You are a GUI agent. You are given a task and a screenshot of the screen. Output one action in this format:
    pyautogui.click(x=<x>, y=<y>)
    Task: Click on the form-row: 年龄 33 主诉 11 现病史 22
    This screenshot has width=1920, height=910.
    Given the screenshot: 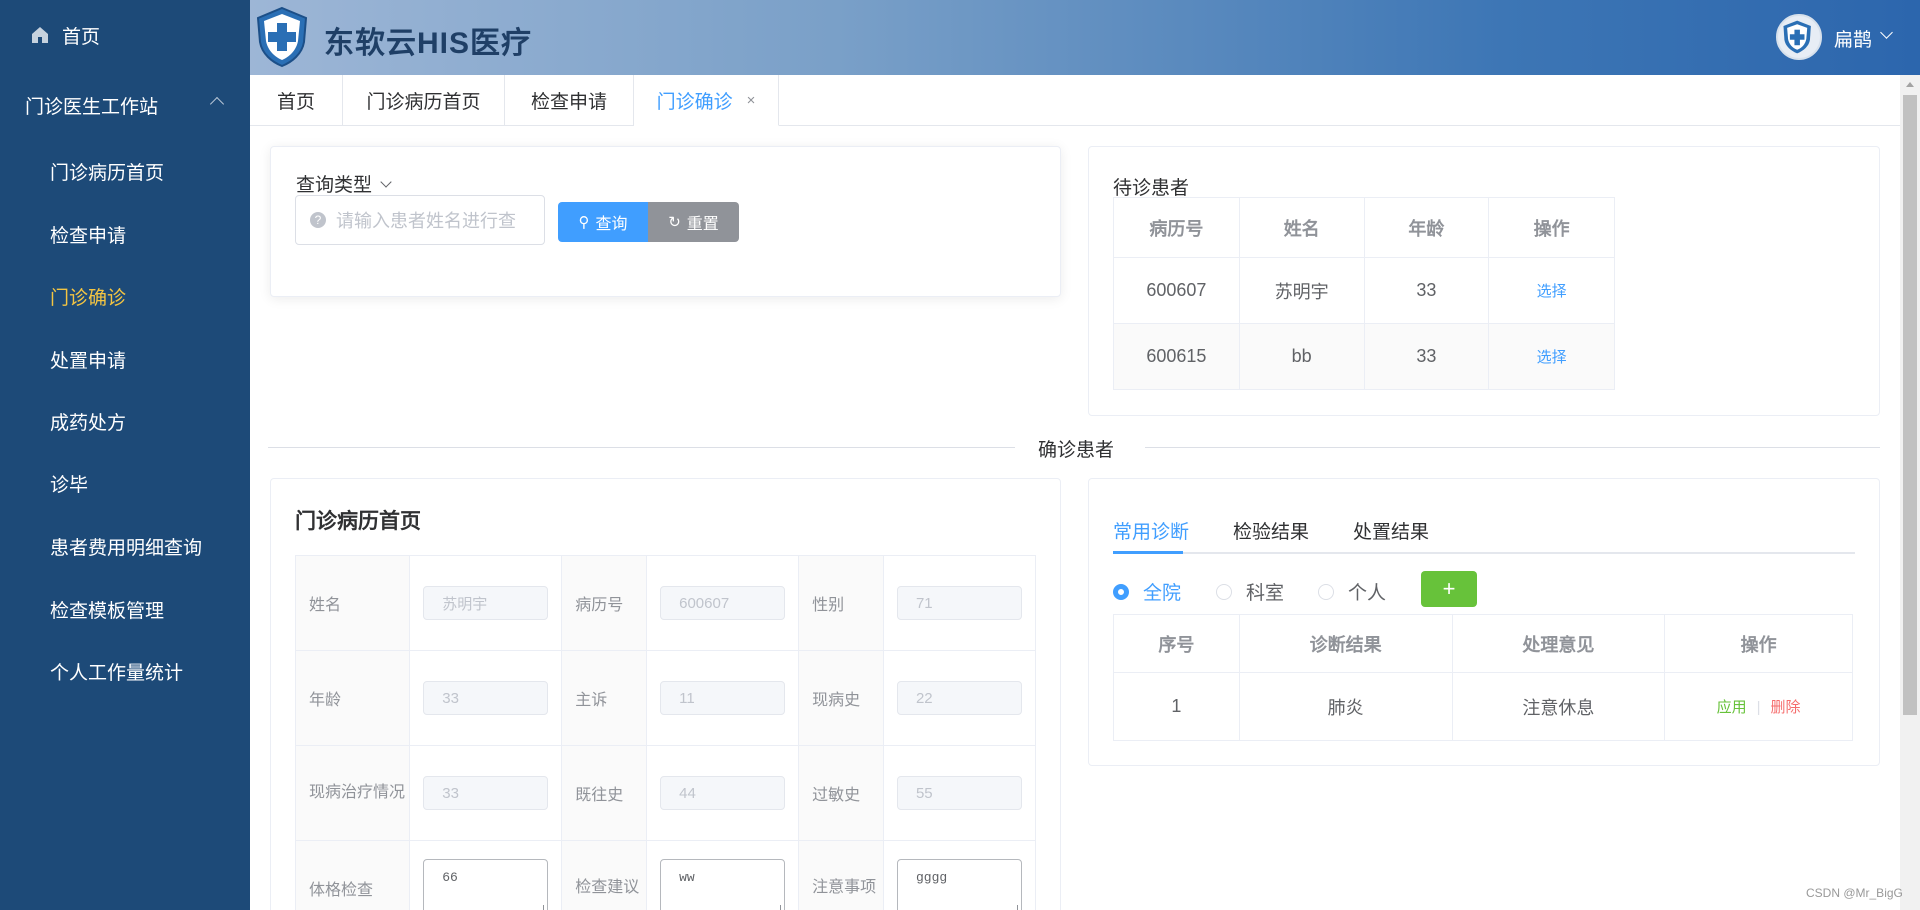 What is the action you would take?
    pyautogui.click(x=665, y=698)
    